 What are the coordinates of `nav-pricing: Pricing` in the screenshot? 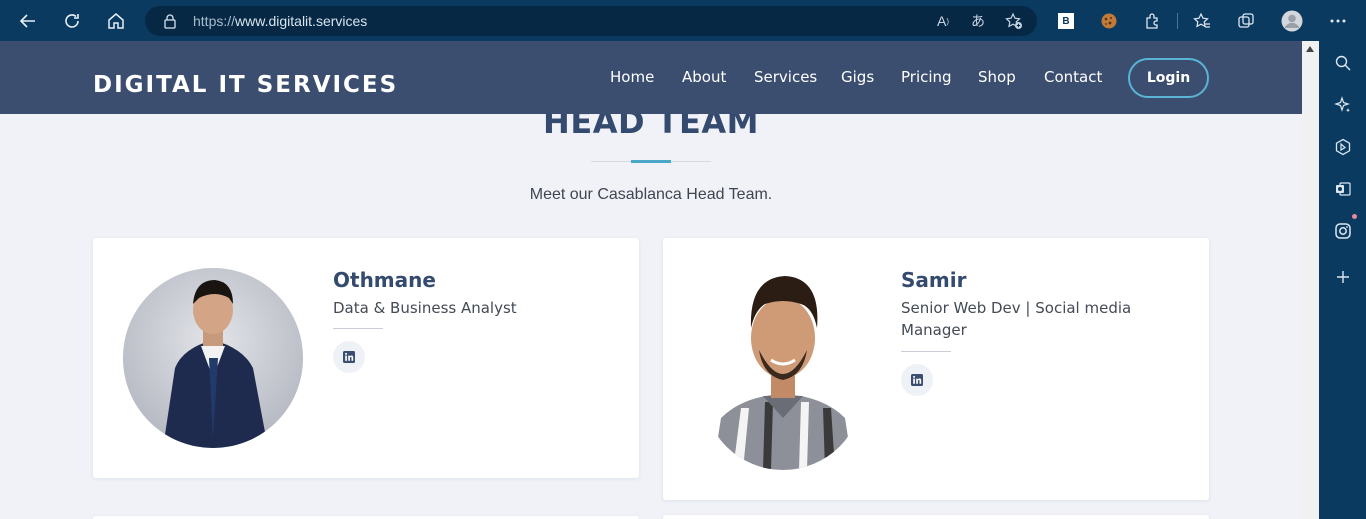 It's located at (926, 77).